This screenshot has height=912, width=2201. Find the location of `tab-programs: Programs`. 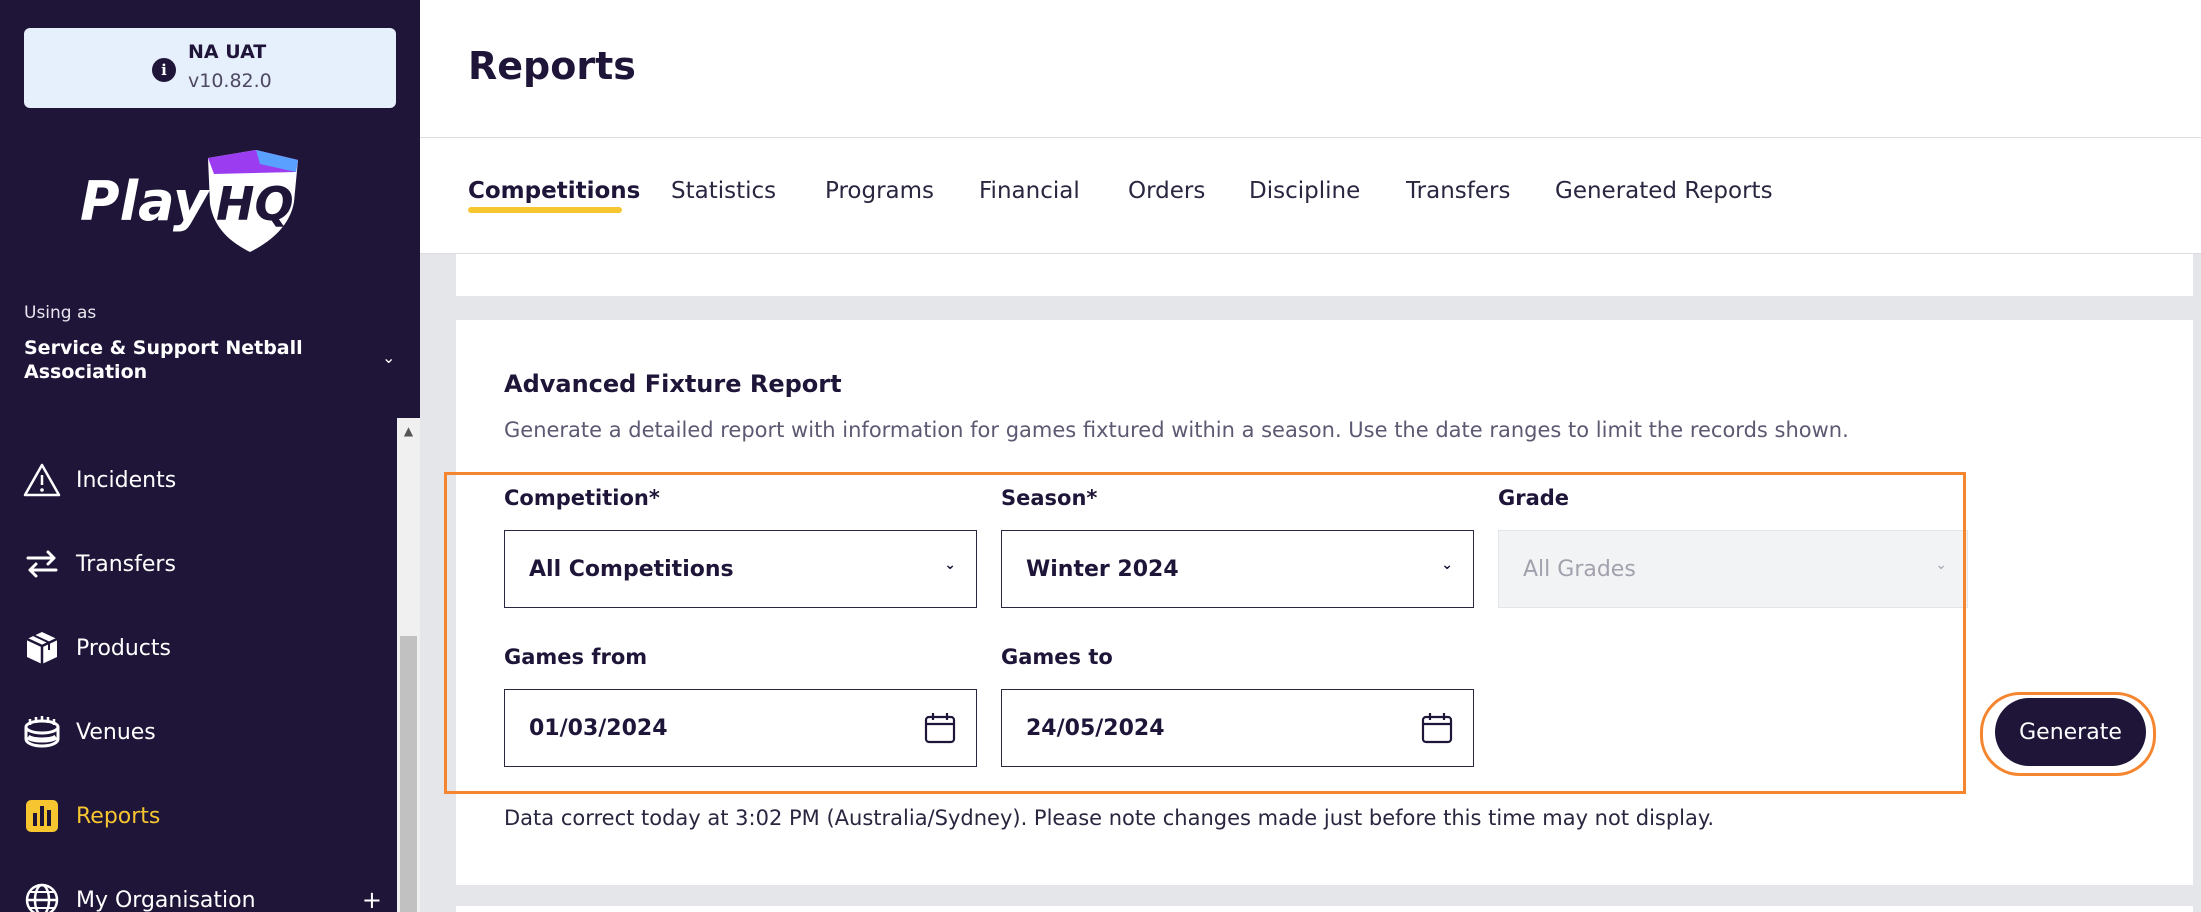

tab-programs: Programs is located at coordinates (879, 191).